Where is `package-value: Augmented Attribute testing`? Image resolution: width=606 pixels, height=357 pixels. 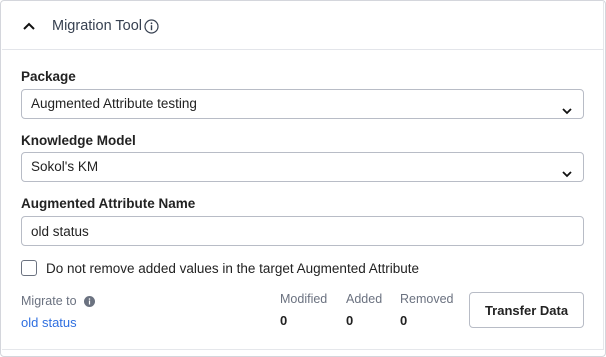
package-value: Augmented Attribute testing is located at coordinates (114, 103).